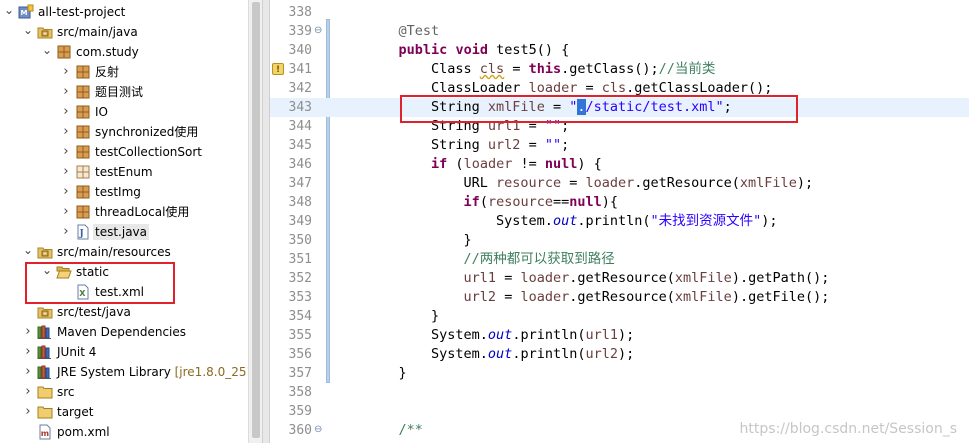 The width and height of the screenshot is (969, 443). What do you see at coordinates (619, 126) in the screenshot?
I see `code-line: 344 String url1 = "";` at bounding box center [619, 126].